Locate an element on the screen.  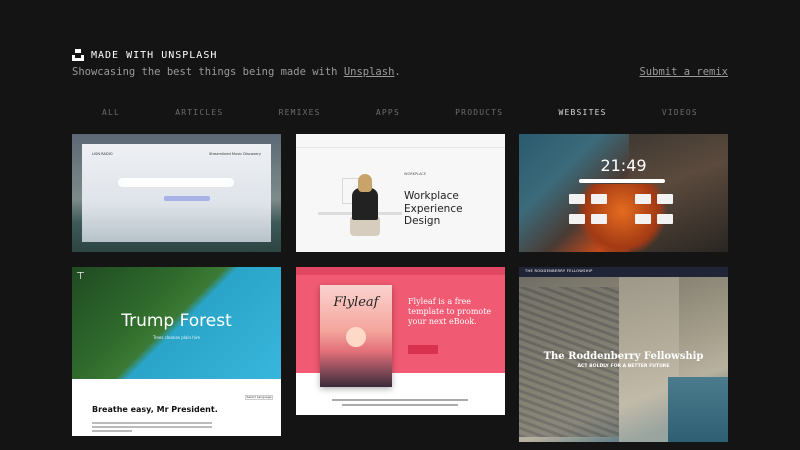
sea-water is located at coordinates (698, 409).